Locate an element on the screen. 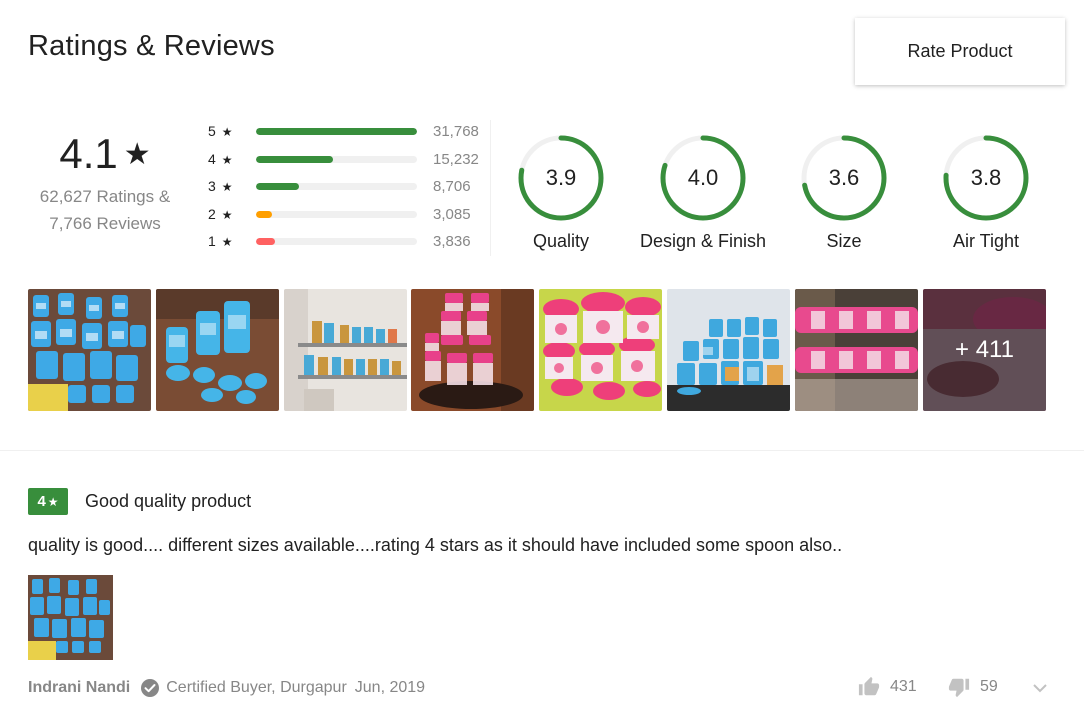 The image size is (1084, 717). certified-buyer-label: Certified Buyer, Durgapur is located at coordinates (256, 687).